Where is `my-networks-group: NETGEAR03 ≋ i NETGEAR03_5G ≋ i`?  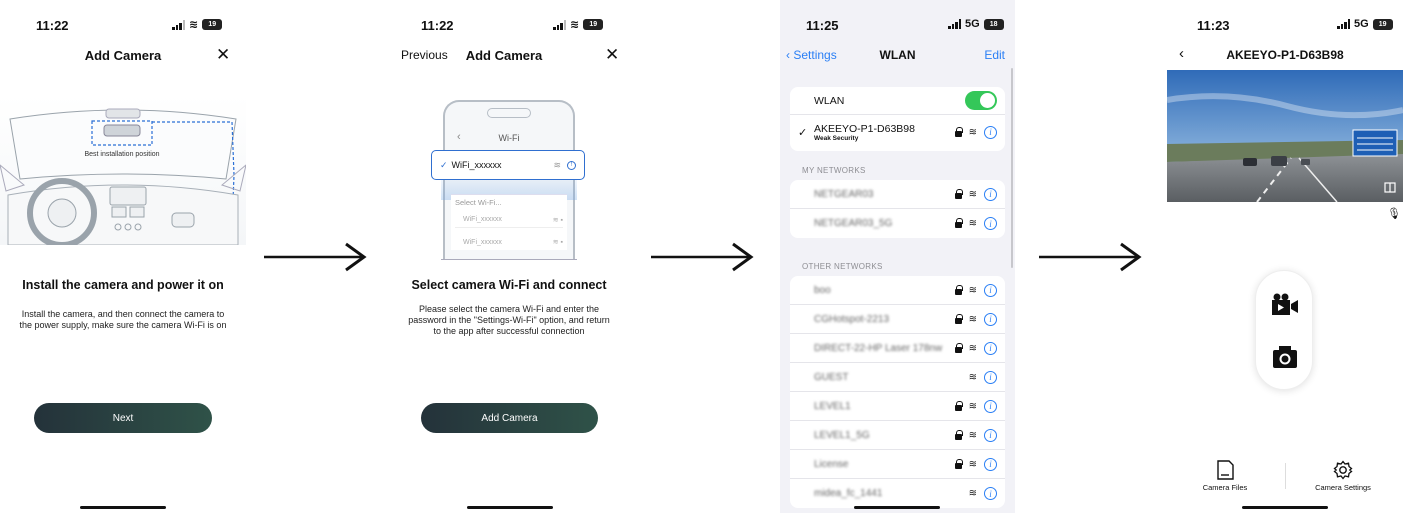 my-networks-group: NETGEAR03 ≋ i NETGEAR03_5G ≋ i is located at coordinates (897, 209).